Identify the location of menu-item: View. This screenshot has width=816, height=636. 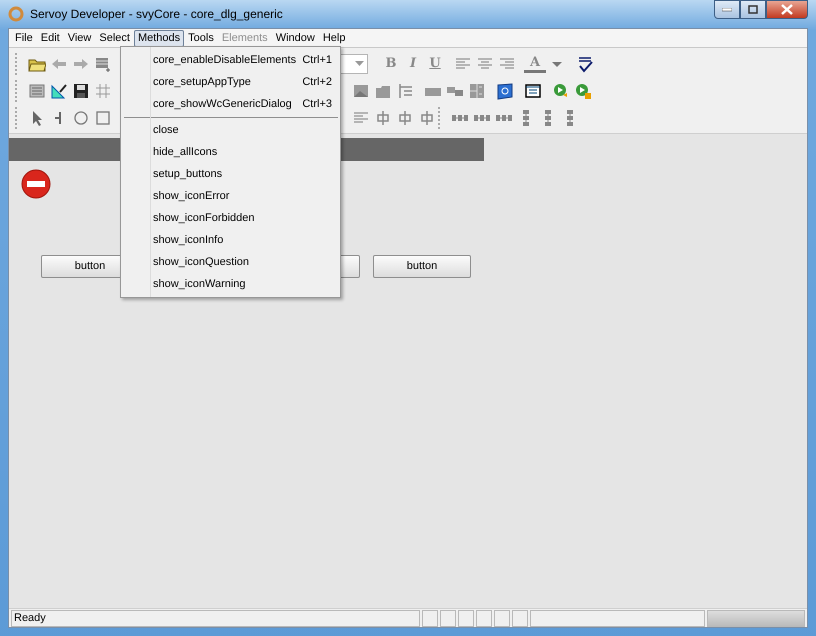
(80, 38).